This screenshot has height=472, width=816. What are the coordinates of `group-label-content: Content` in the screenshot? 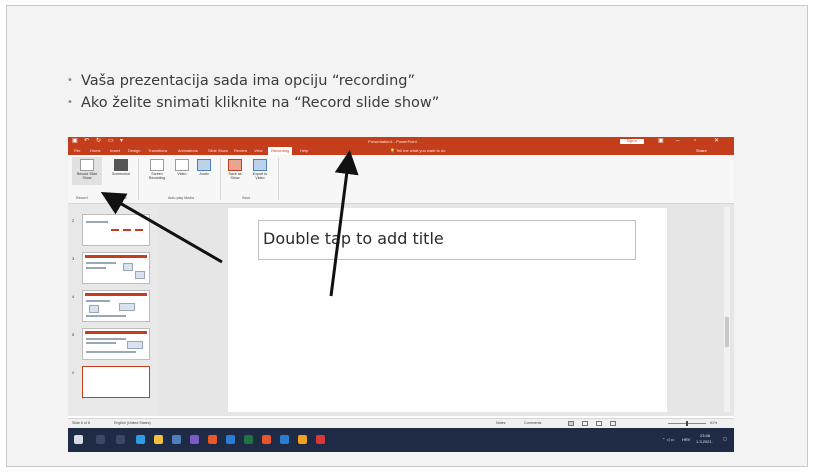 It's located at (120, 198).